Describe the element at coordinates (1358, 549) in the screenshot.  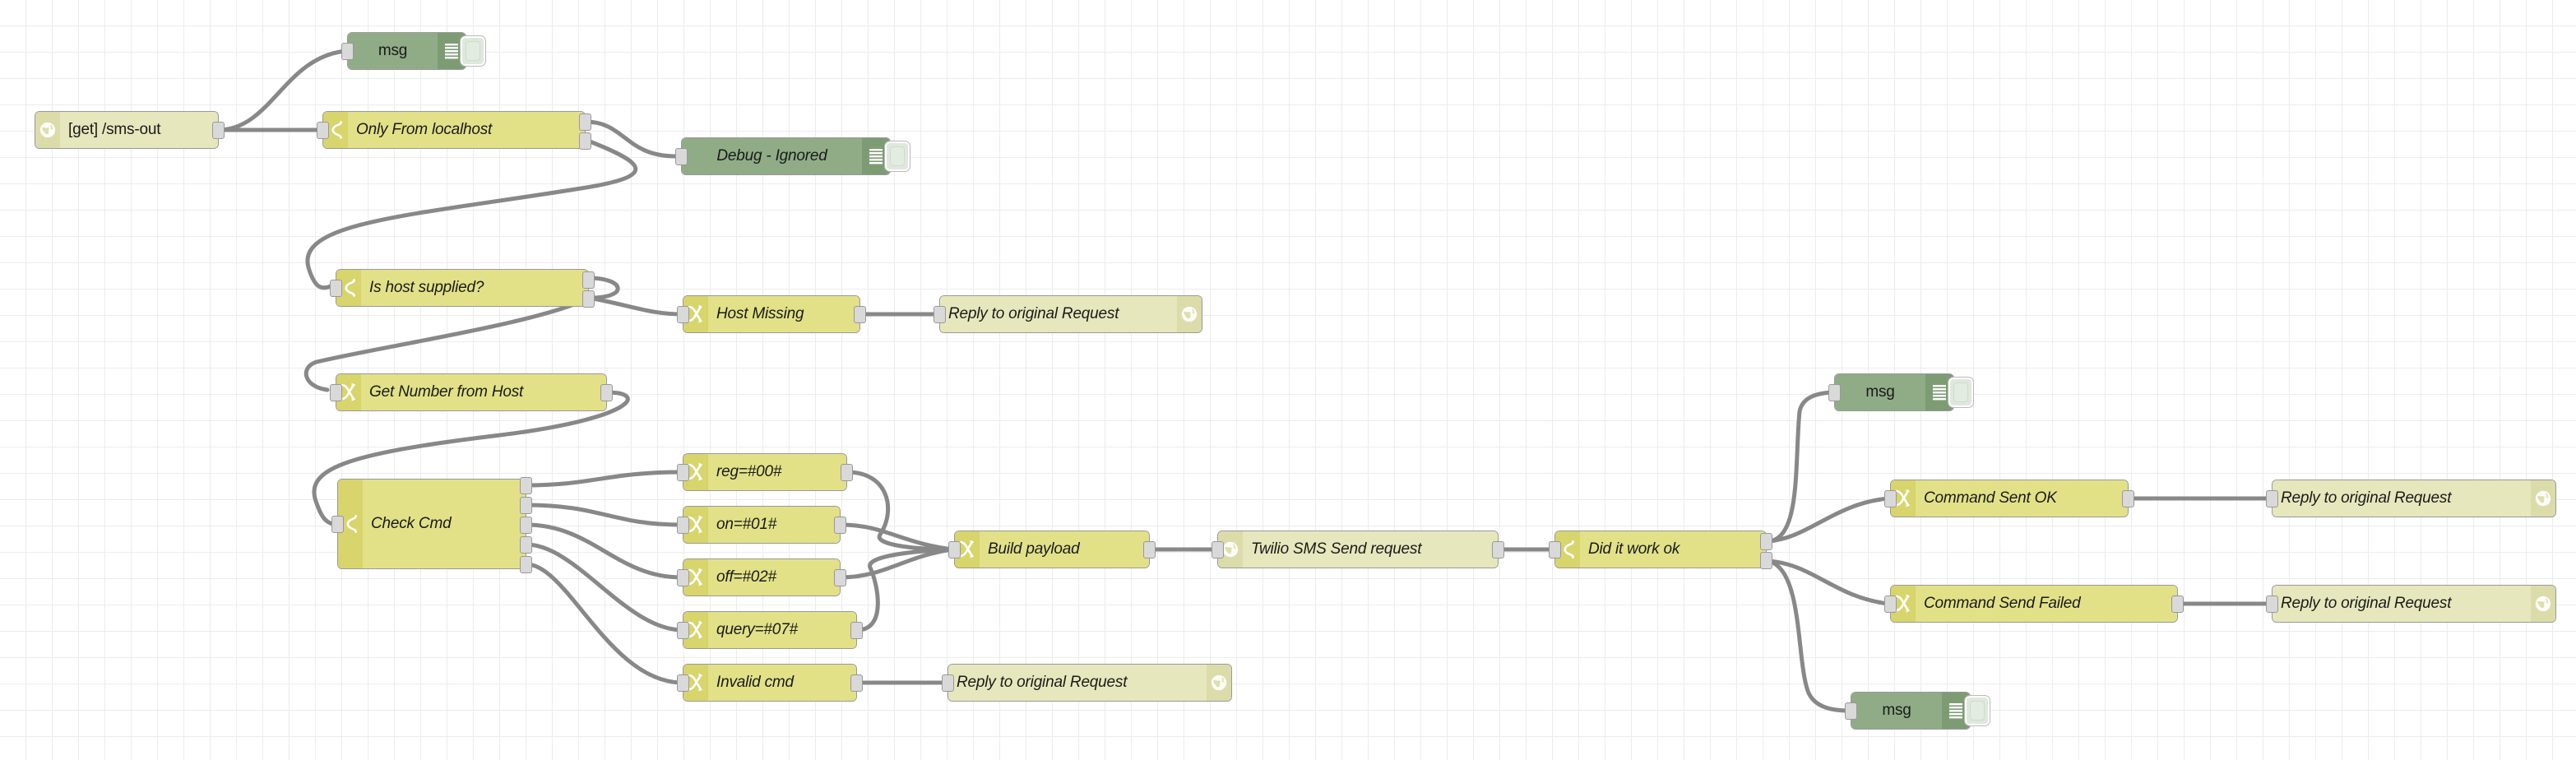
I see `node-http-request-twilio-sms: Twilio SMS Send request` at that location.